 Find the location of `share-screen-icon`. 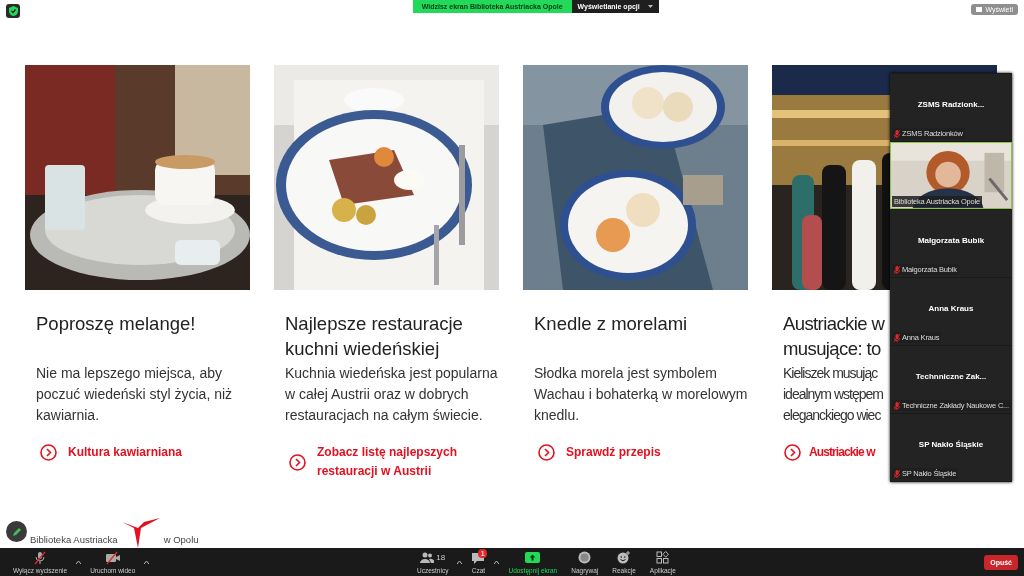

share-screen-icon is located at coordinates (533, 557).